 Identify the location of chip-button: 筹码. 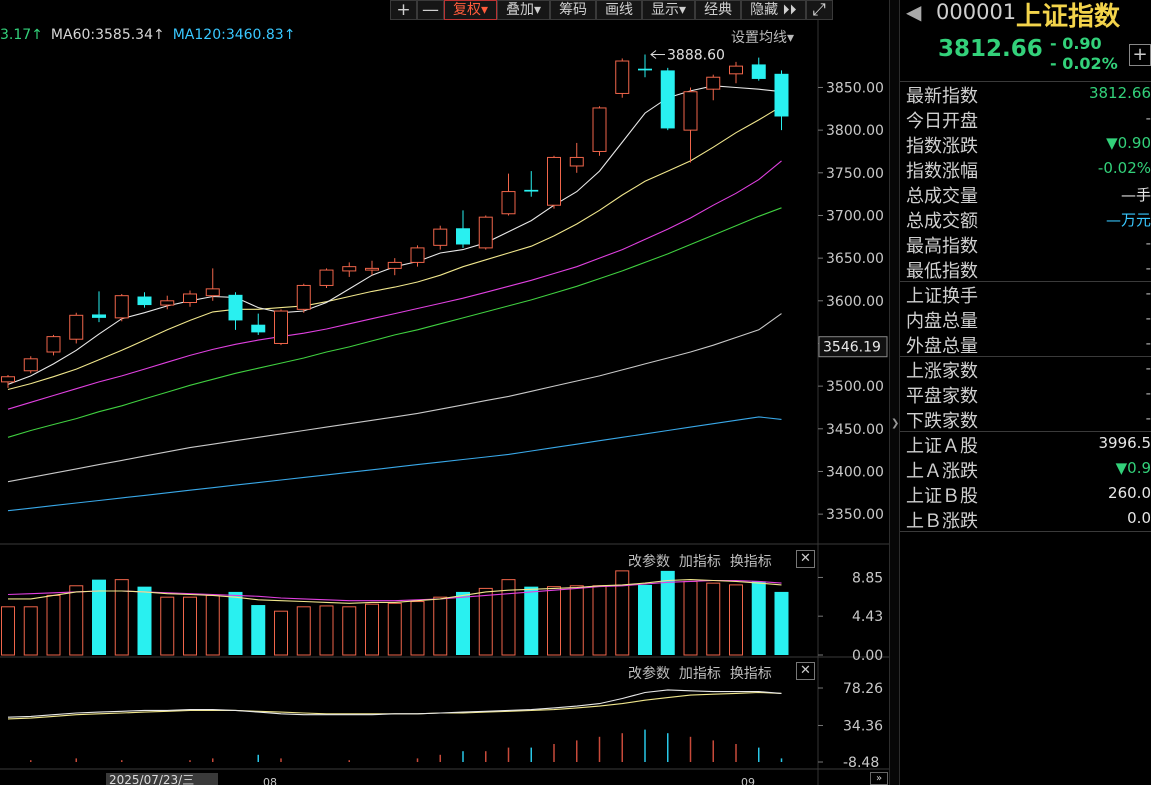
(573, 10).